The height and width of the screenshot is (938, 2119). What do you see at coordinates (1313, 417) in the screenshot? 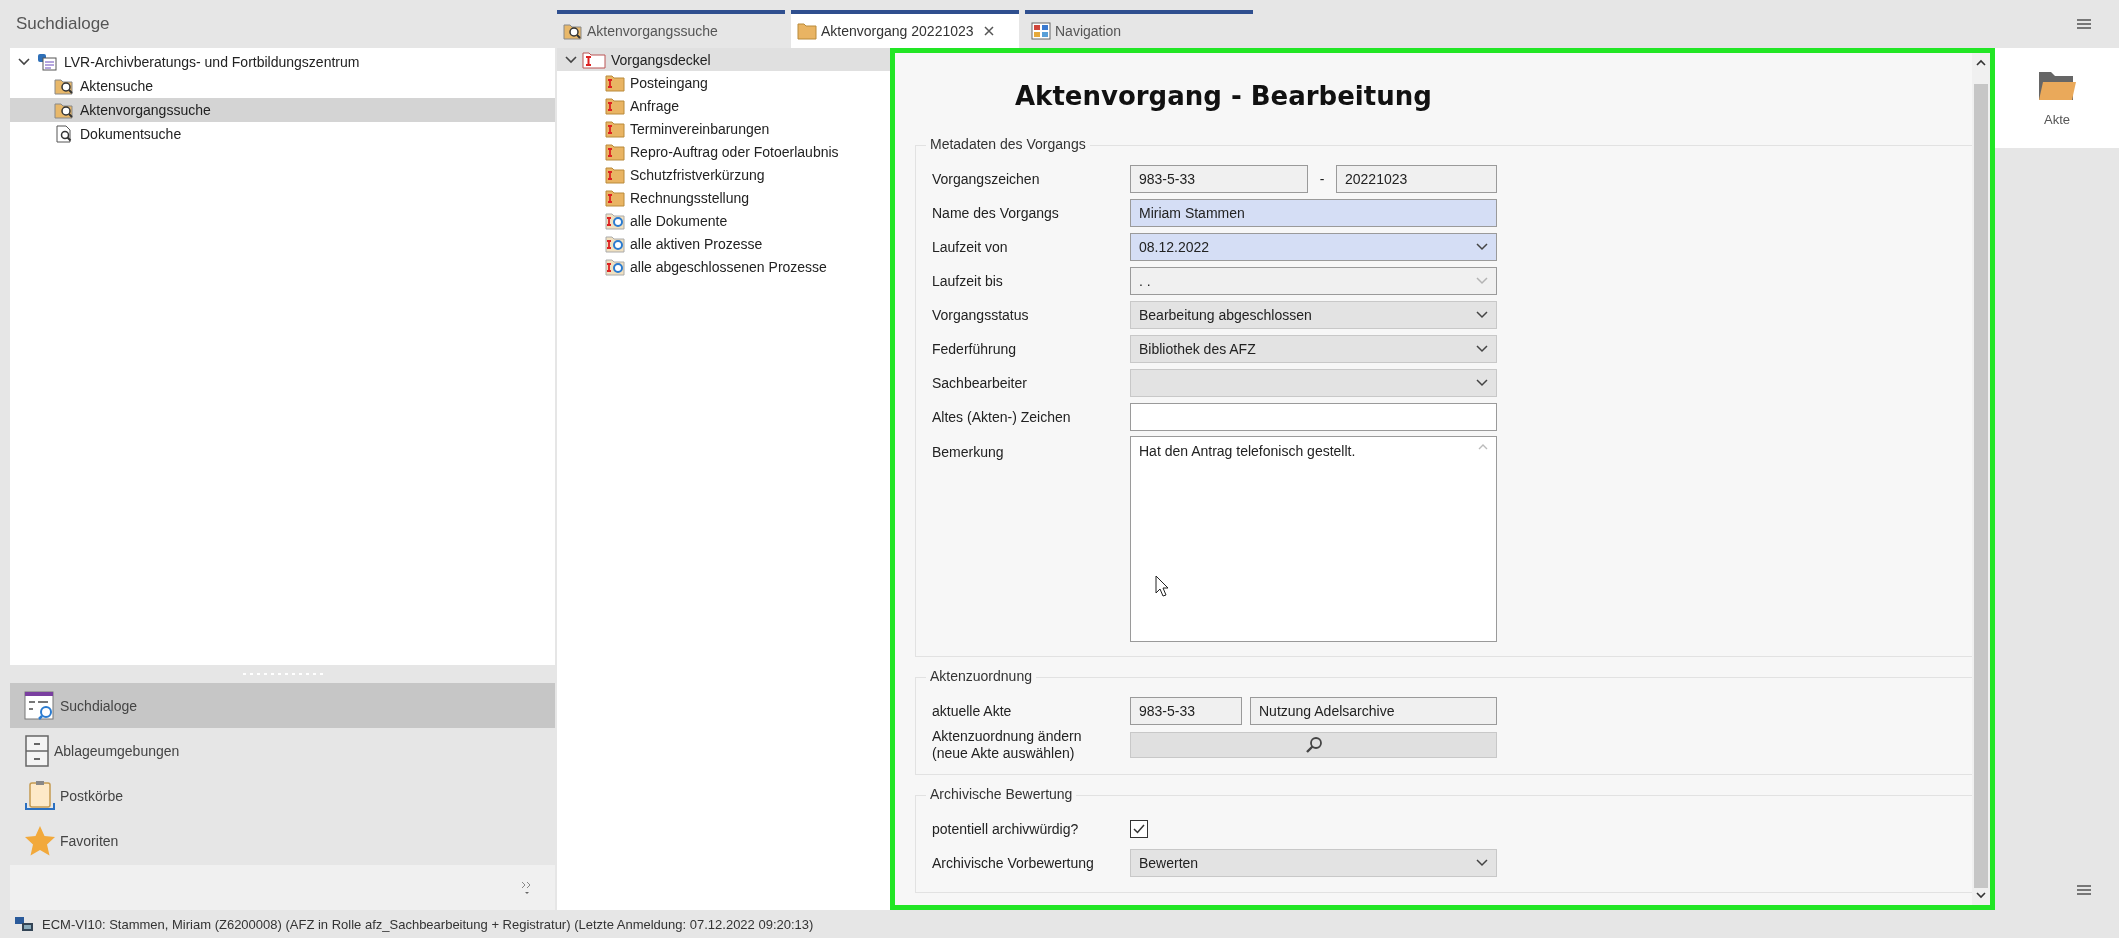
I see `input-field` at bounding box center [1313, 417].